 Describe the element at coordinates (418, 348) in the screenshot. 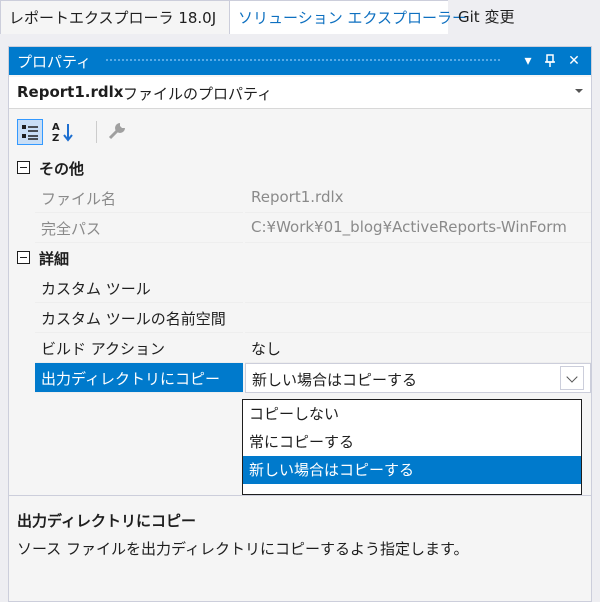

I see `property-value: なし` at that location.